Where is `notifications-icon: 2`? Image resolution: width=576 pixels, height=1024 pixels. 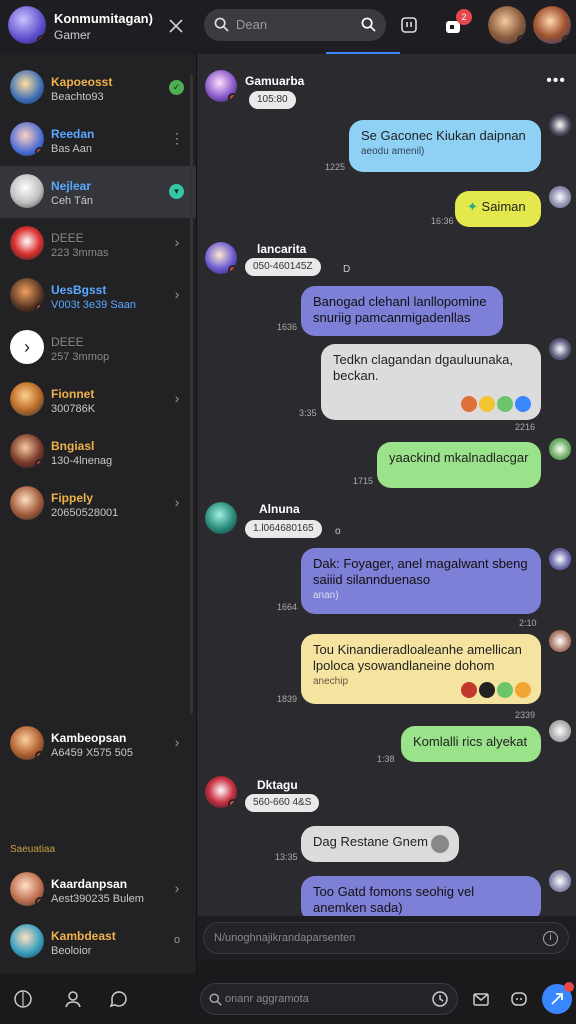
notifications-icon: 2 is located at coordinates (457, 23).